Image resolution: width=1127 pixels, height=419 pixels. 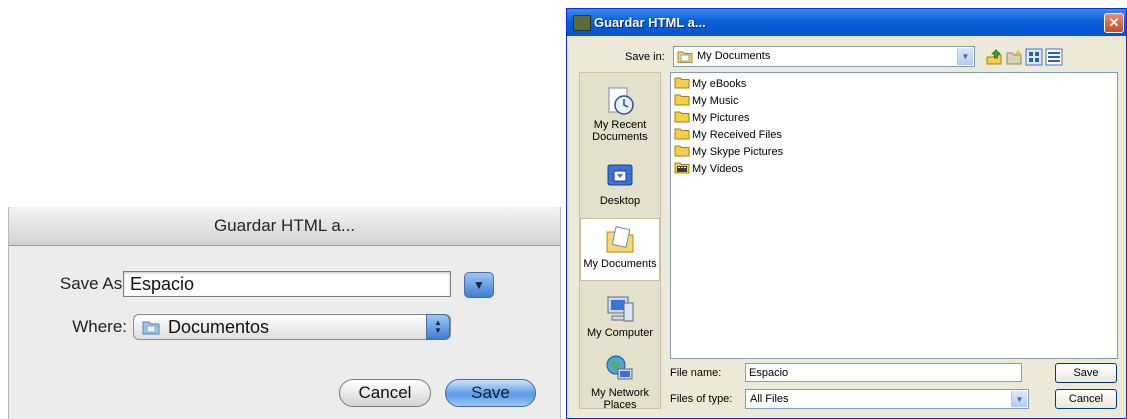 I want to click on list-item: My Videos, so click(x=708, y=169).